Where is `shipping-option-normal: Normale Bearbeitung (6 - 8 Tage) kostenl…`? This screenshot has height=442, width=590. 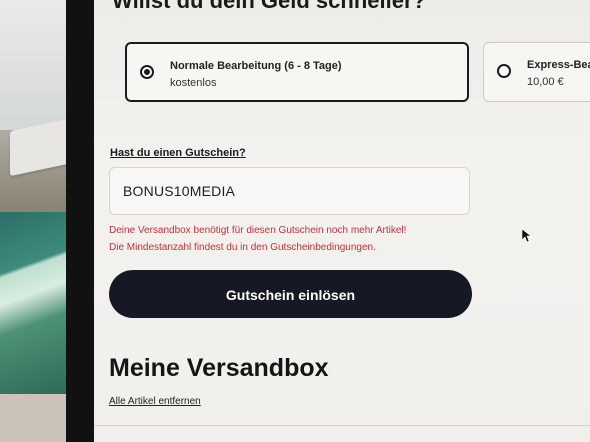
shipping-option-normal: Normale Bearbeitung (6 - 8 Tage) kostenl… is located at coordinates (297, 72).